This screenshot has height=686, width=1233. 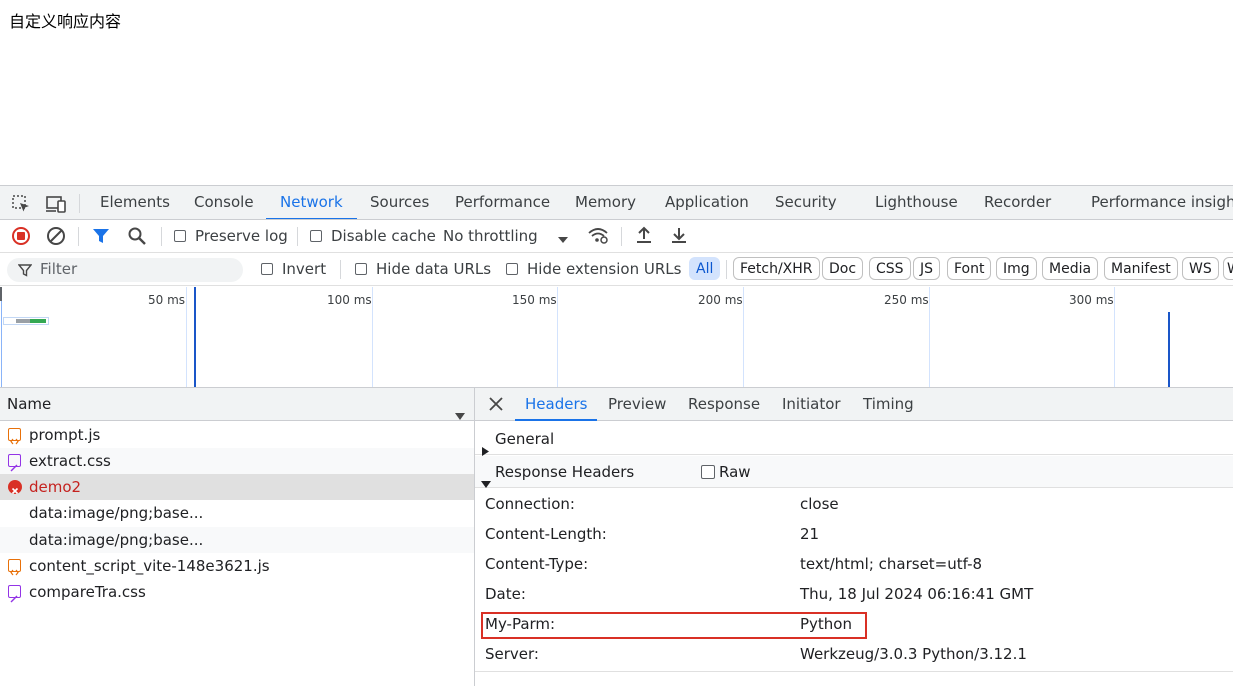 I want to click on overview-tick: 300 ms, so click(x=1091, y=300).